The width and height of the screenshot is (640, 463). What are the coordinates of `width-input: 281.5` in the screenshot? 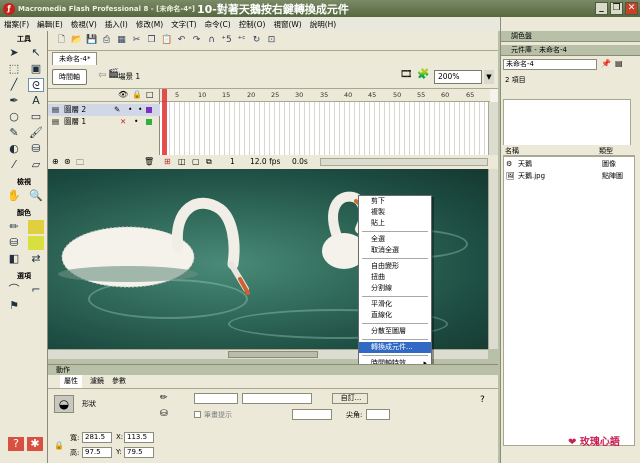 It's located at (97, 437).